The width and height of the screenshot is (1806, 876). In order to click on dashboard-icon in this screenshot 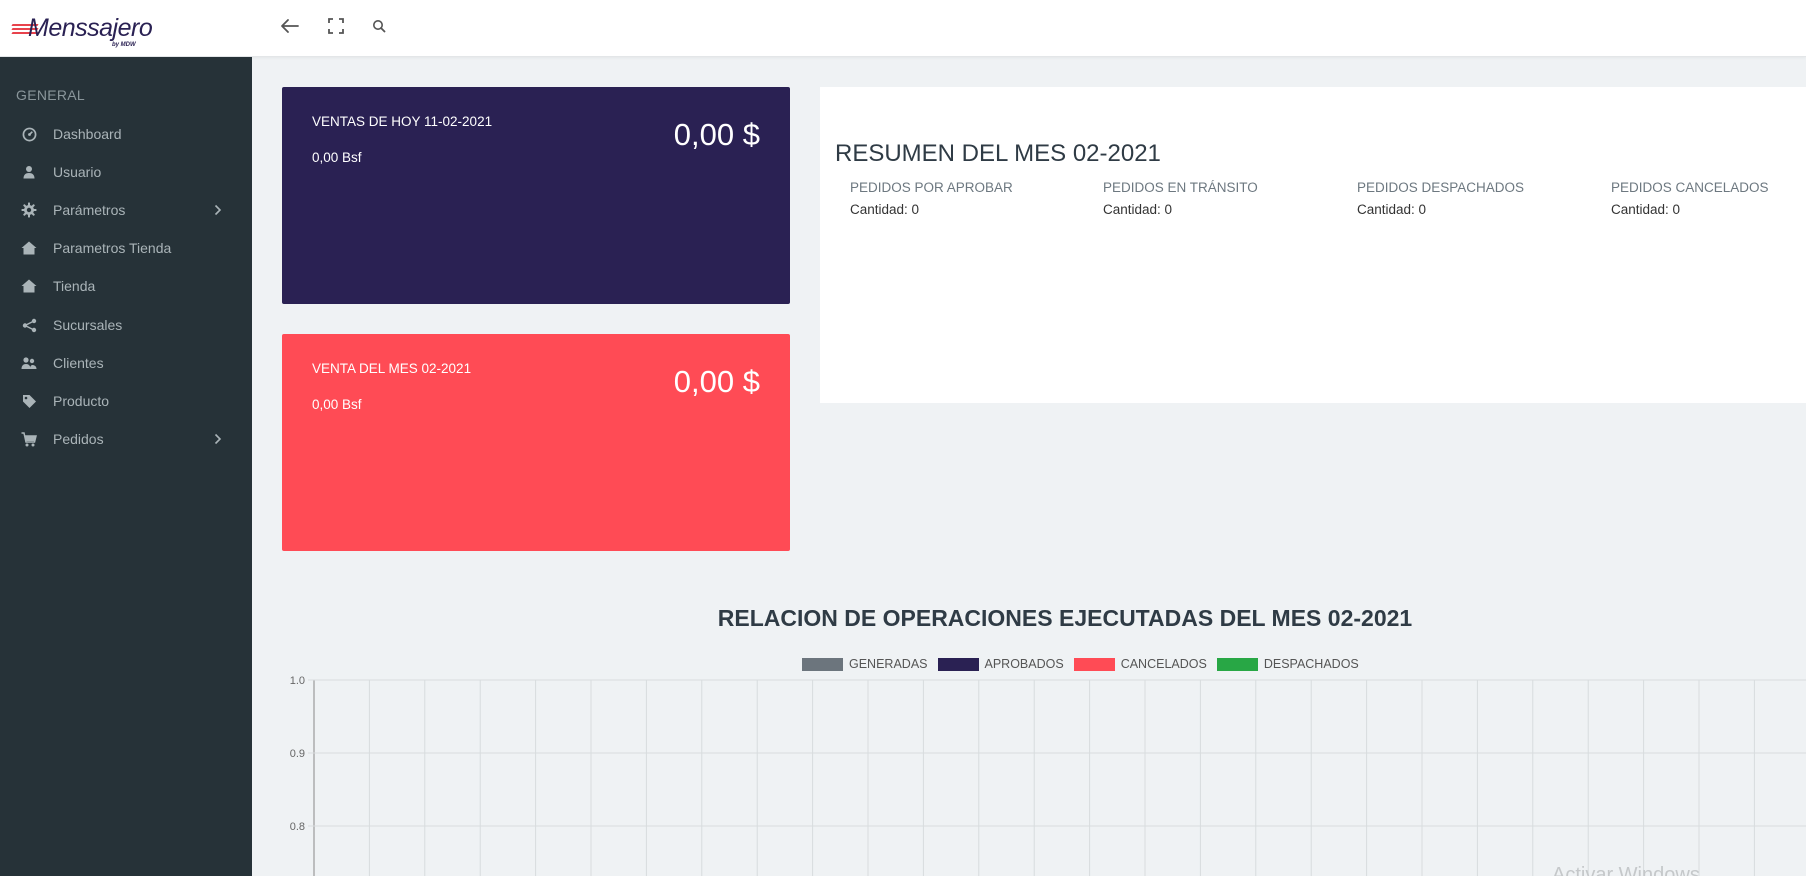, I will do `click(29, 134)`.